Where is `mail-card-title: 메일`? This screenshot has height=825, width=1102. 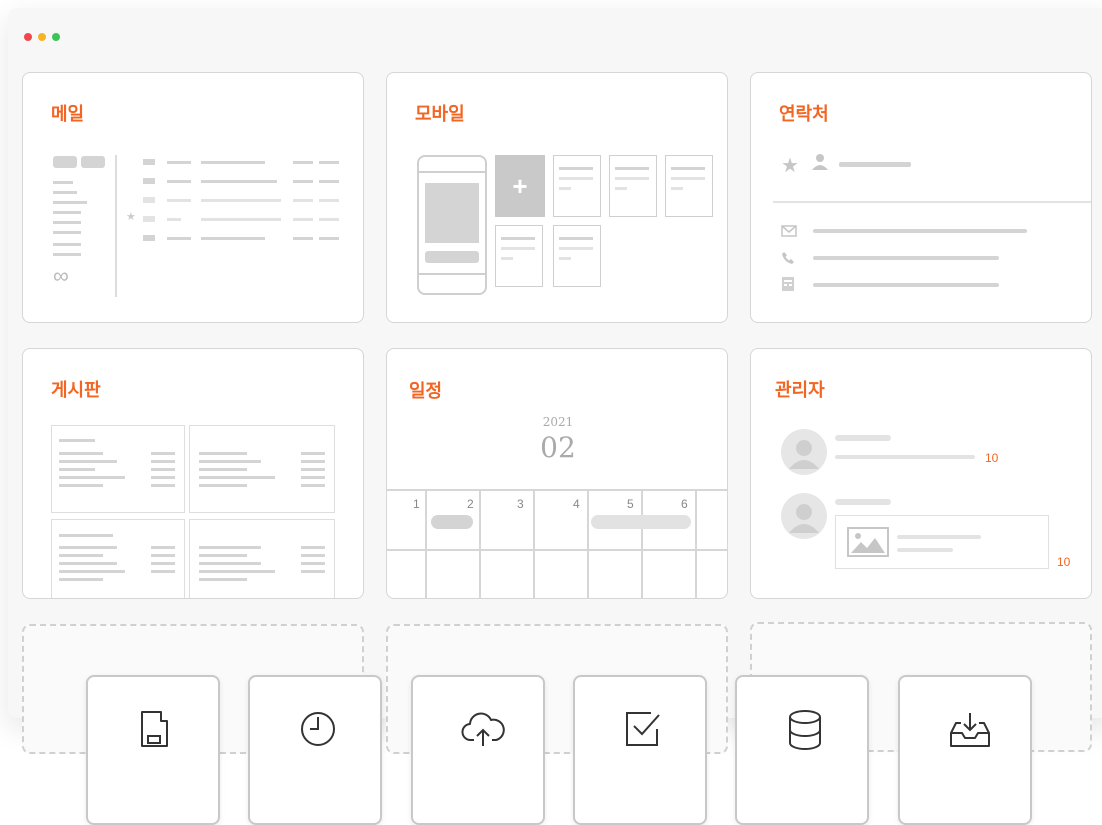
mail-card-title: 메일 is located at coordinates (68, 114).